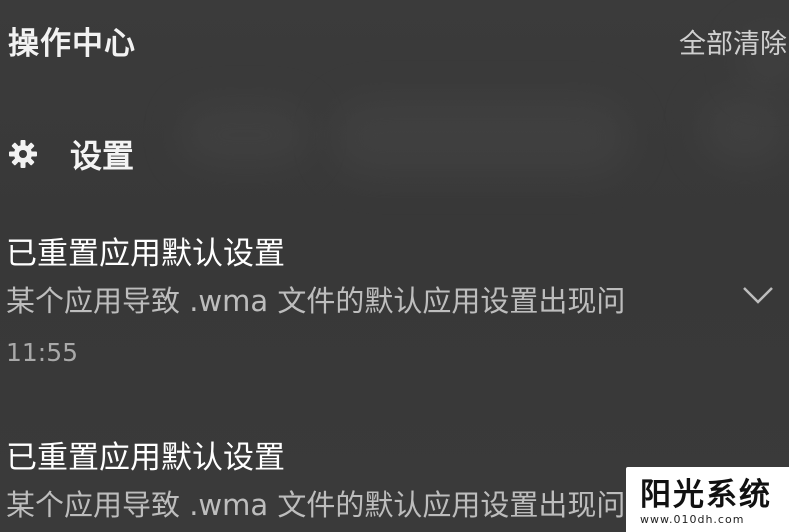 This screenshot has height=532, width=789. I want to click on clear-all-button: 全部清除, so click(733, 41).